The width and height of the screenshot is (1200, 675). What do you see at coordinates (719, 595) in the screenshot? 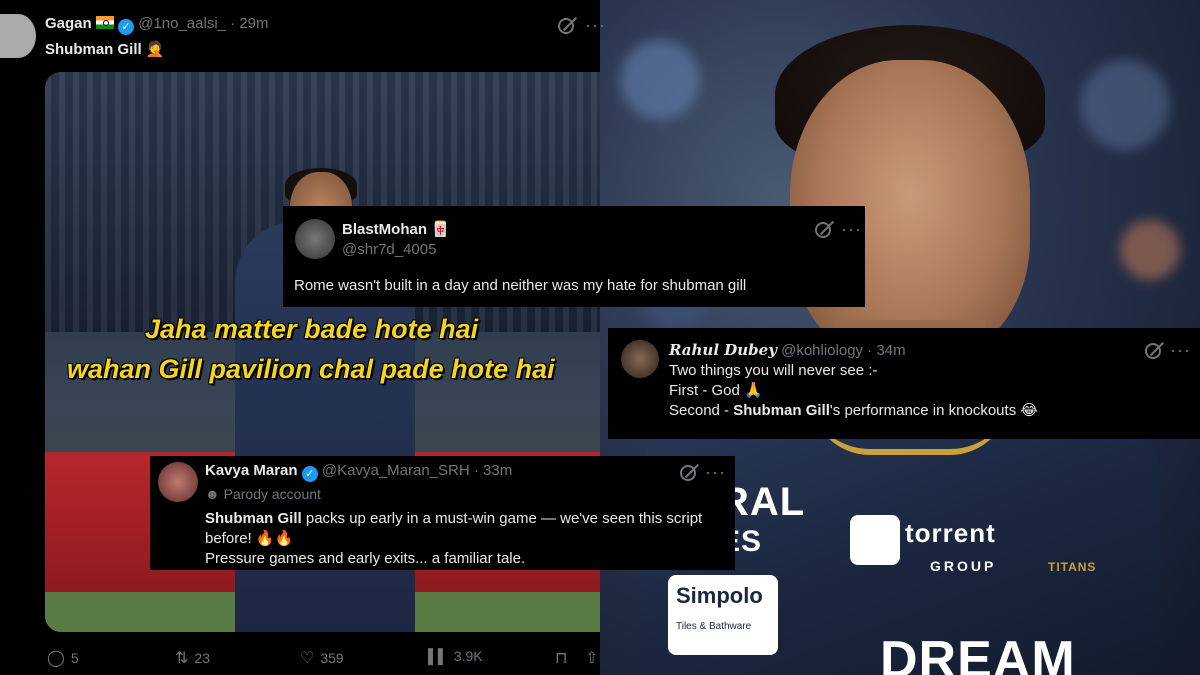
I see `sponsor-simpolo-label: Simpolo` at bounding box center [719, 595].